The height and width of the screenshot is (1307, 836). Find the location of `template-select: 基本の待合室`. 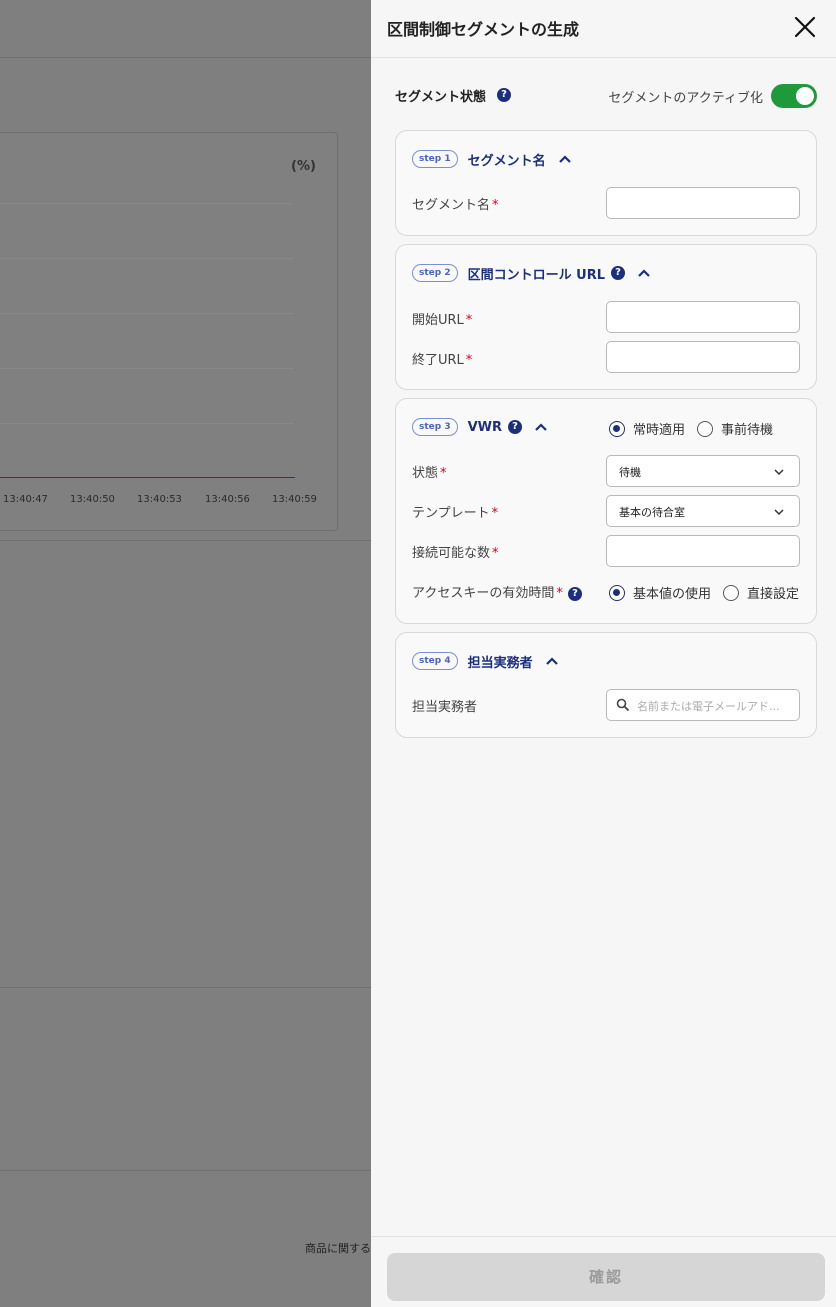

template-select: 基本の待合室 is located at coordinates (703, 511).